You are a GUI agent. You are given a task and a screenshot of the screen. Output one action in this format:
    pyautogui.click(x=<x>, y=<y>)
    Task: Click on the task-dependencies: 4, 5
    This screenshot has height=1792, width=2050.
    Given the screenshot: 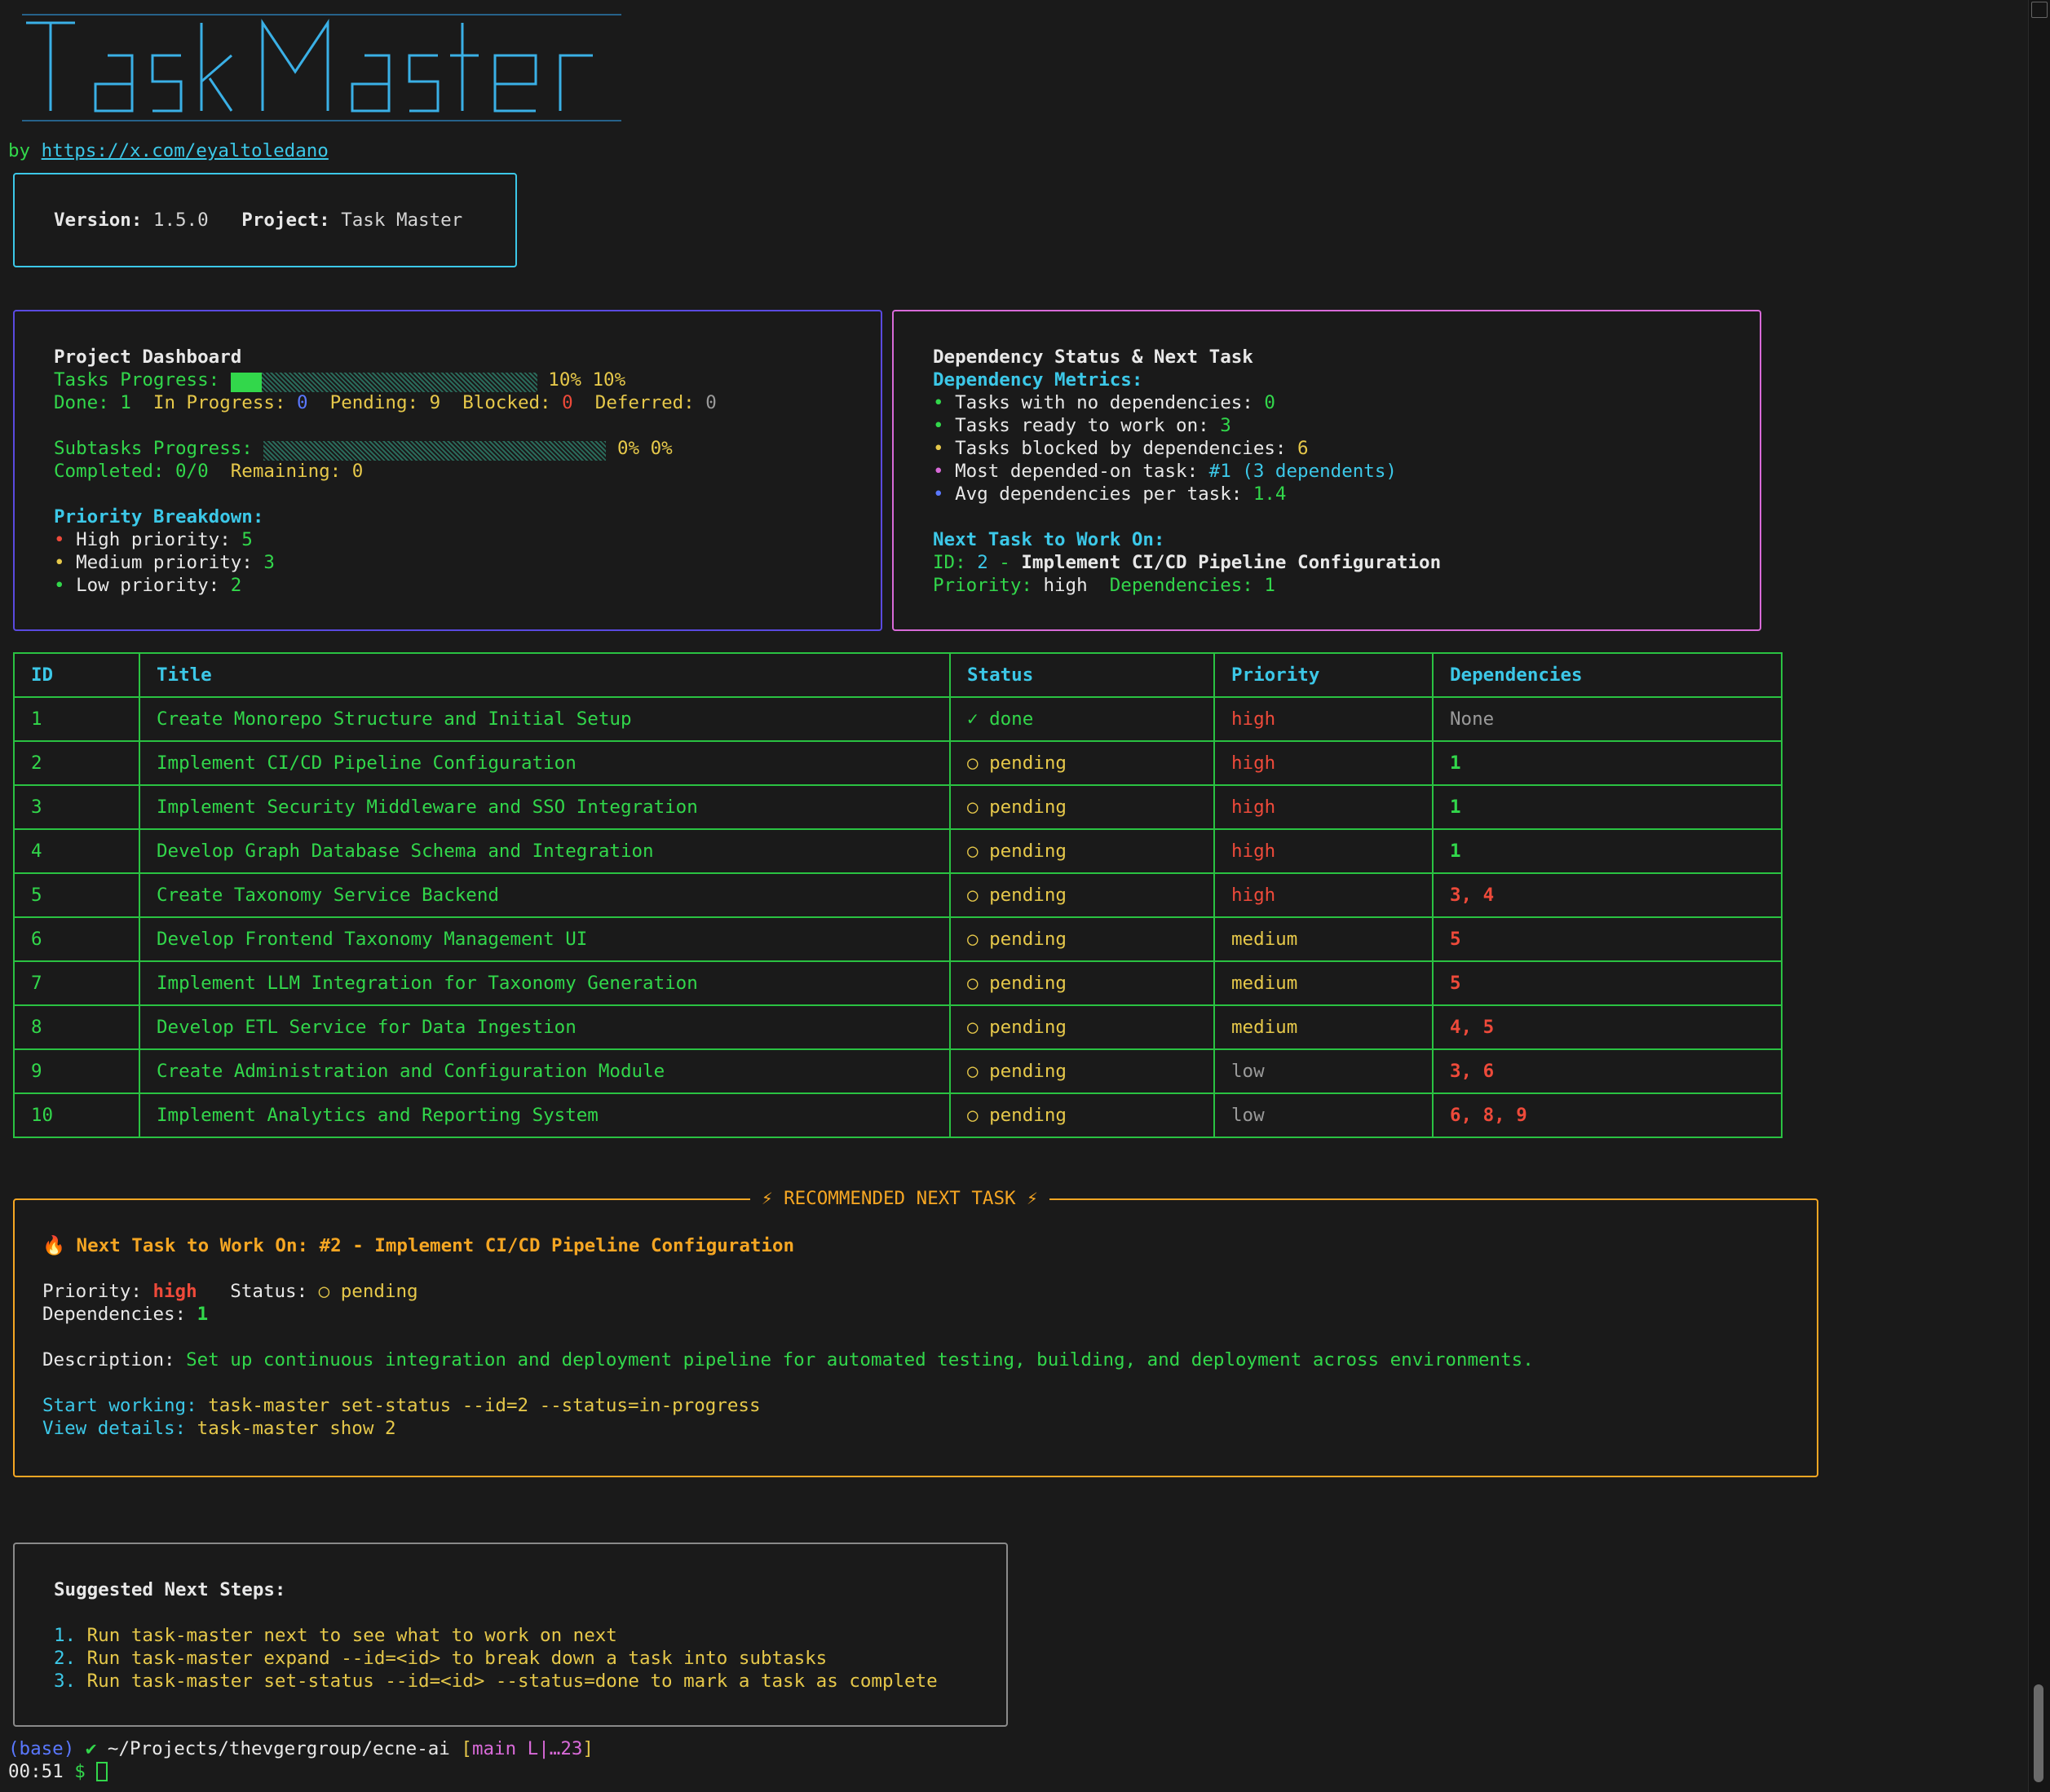 What is the action you would take?
    pyautogui.click(x=1607, y=1027)
    